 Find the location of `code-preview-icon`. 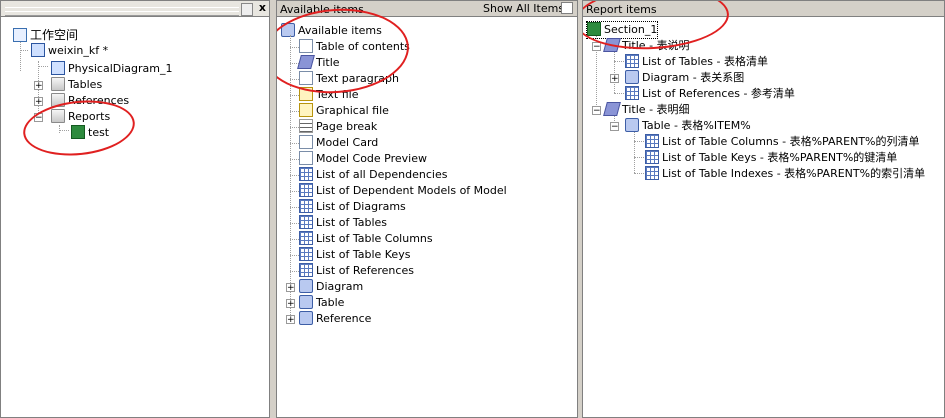

code-preview-icon is located at coordinates (306, 158).